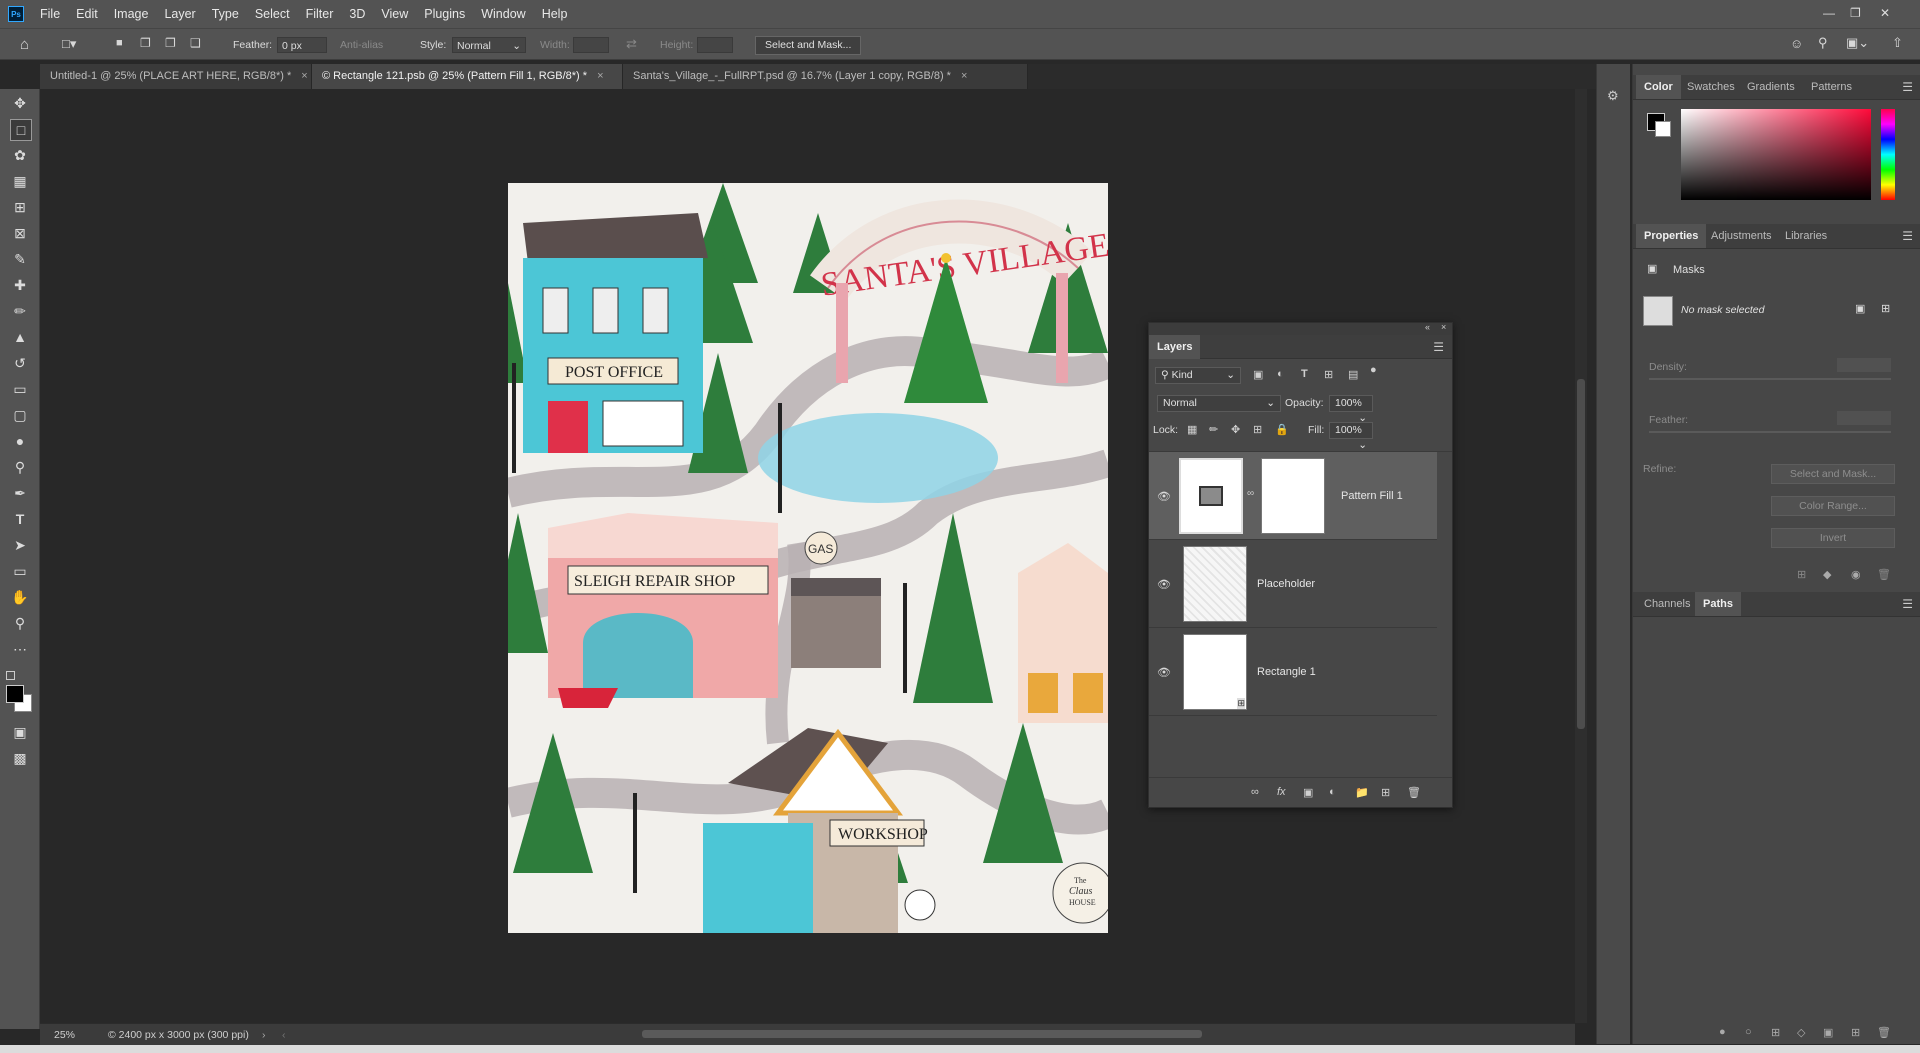 The image size is (1920, 1053). What do you see at coordinates (1796, 43) in the screenshot?
I see `share-user-icon: ☺` at bounding box center [1796, 43].